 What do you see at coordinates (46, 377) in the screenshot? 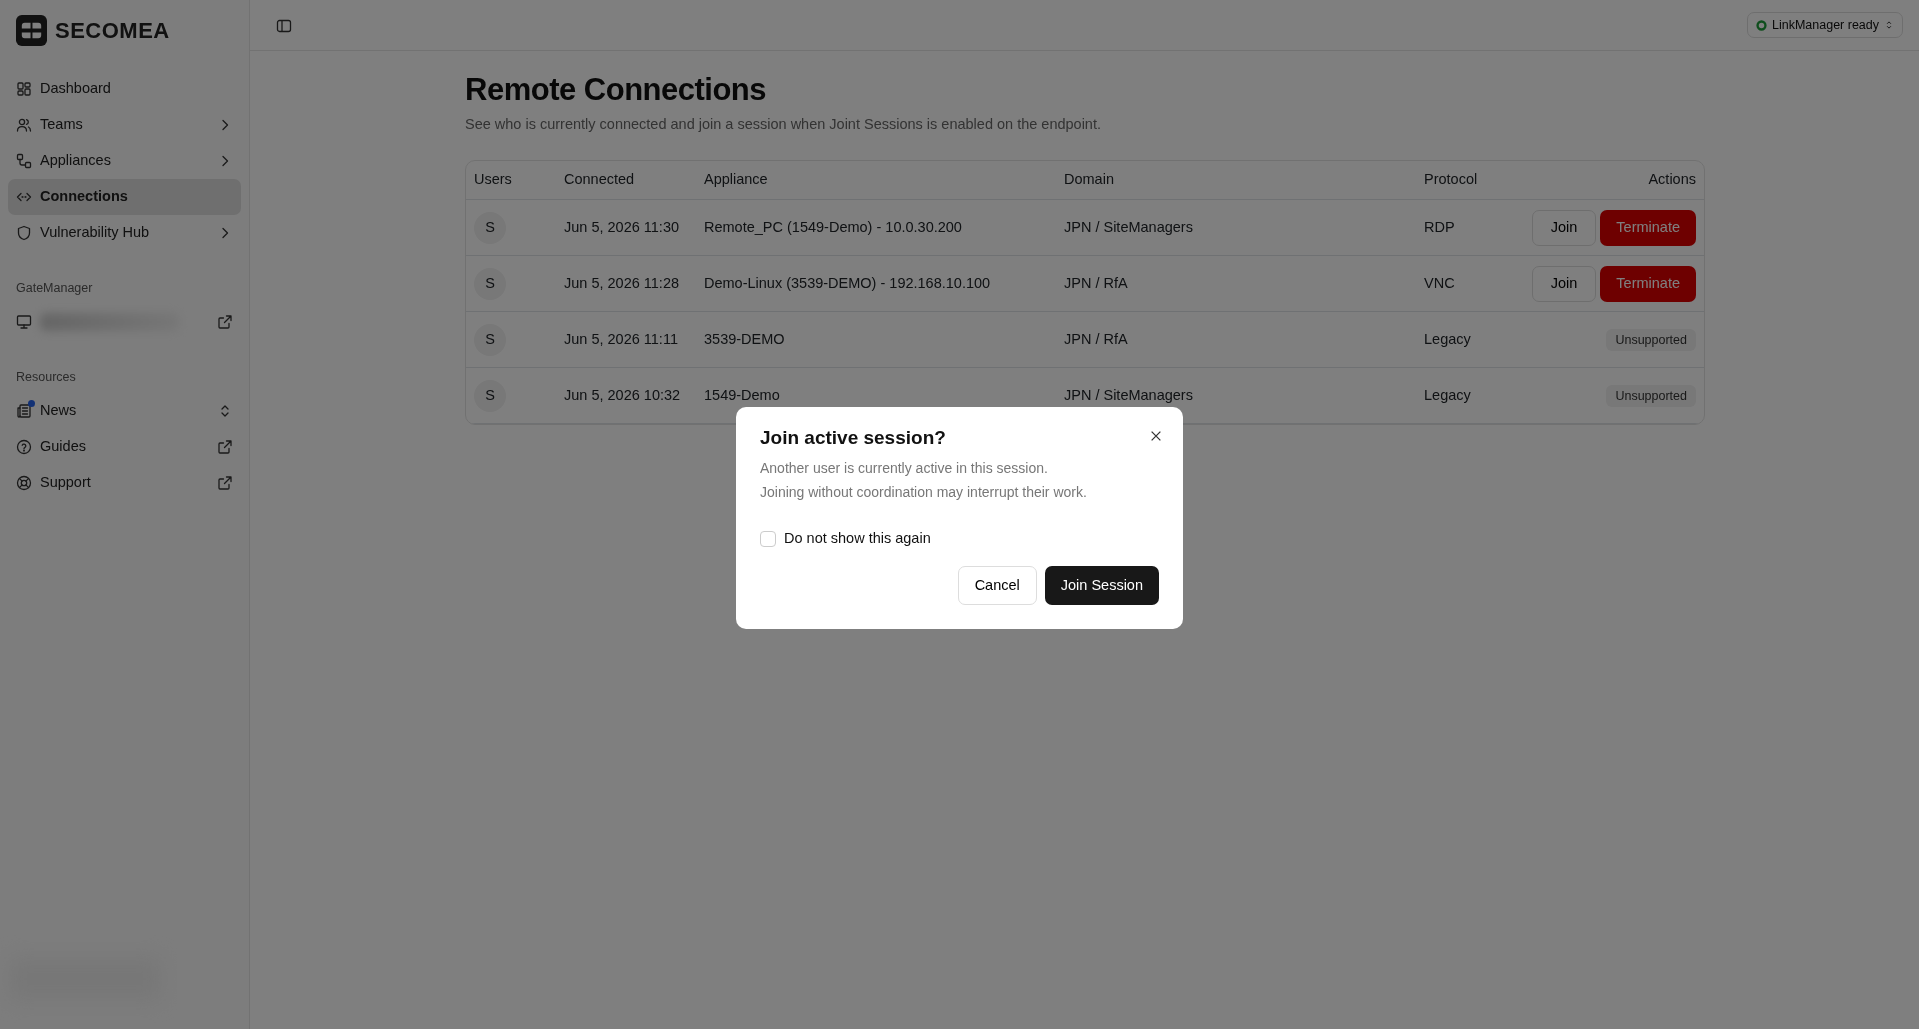
I see `section-title: Resources` at bounding box center [46, 377].